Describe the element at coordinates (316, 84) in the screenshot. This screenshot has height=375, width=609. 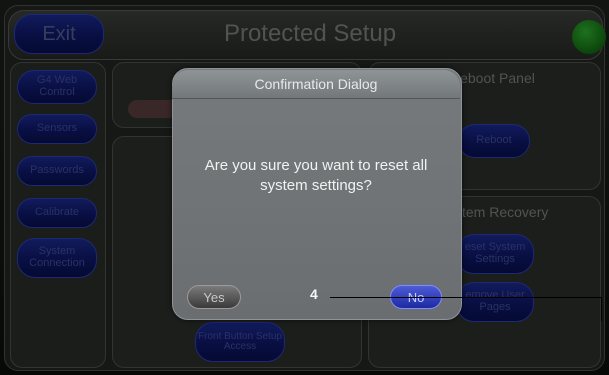
I see `dialog-title: Confirmation Dialog` at that location.